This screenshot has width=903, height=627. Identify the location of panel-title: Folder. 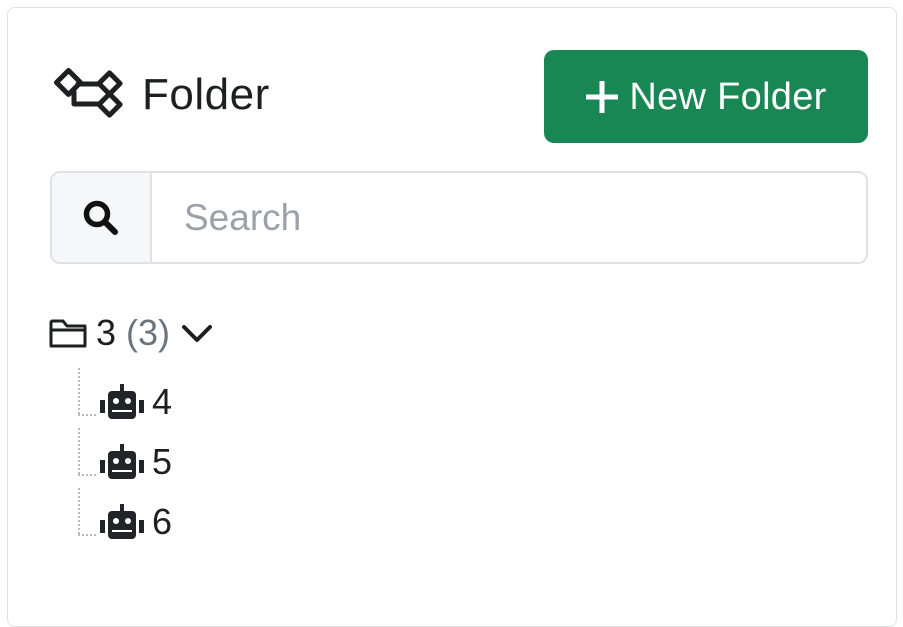
(162, 95).